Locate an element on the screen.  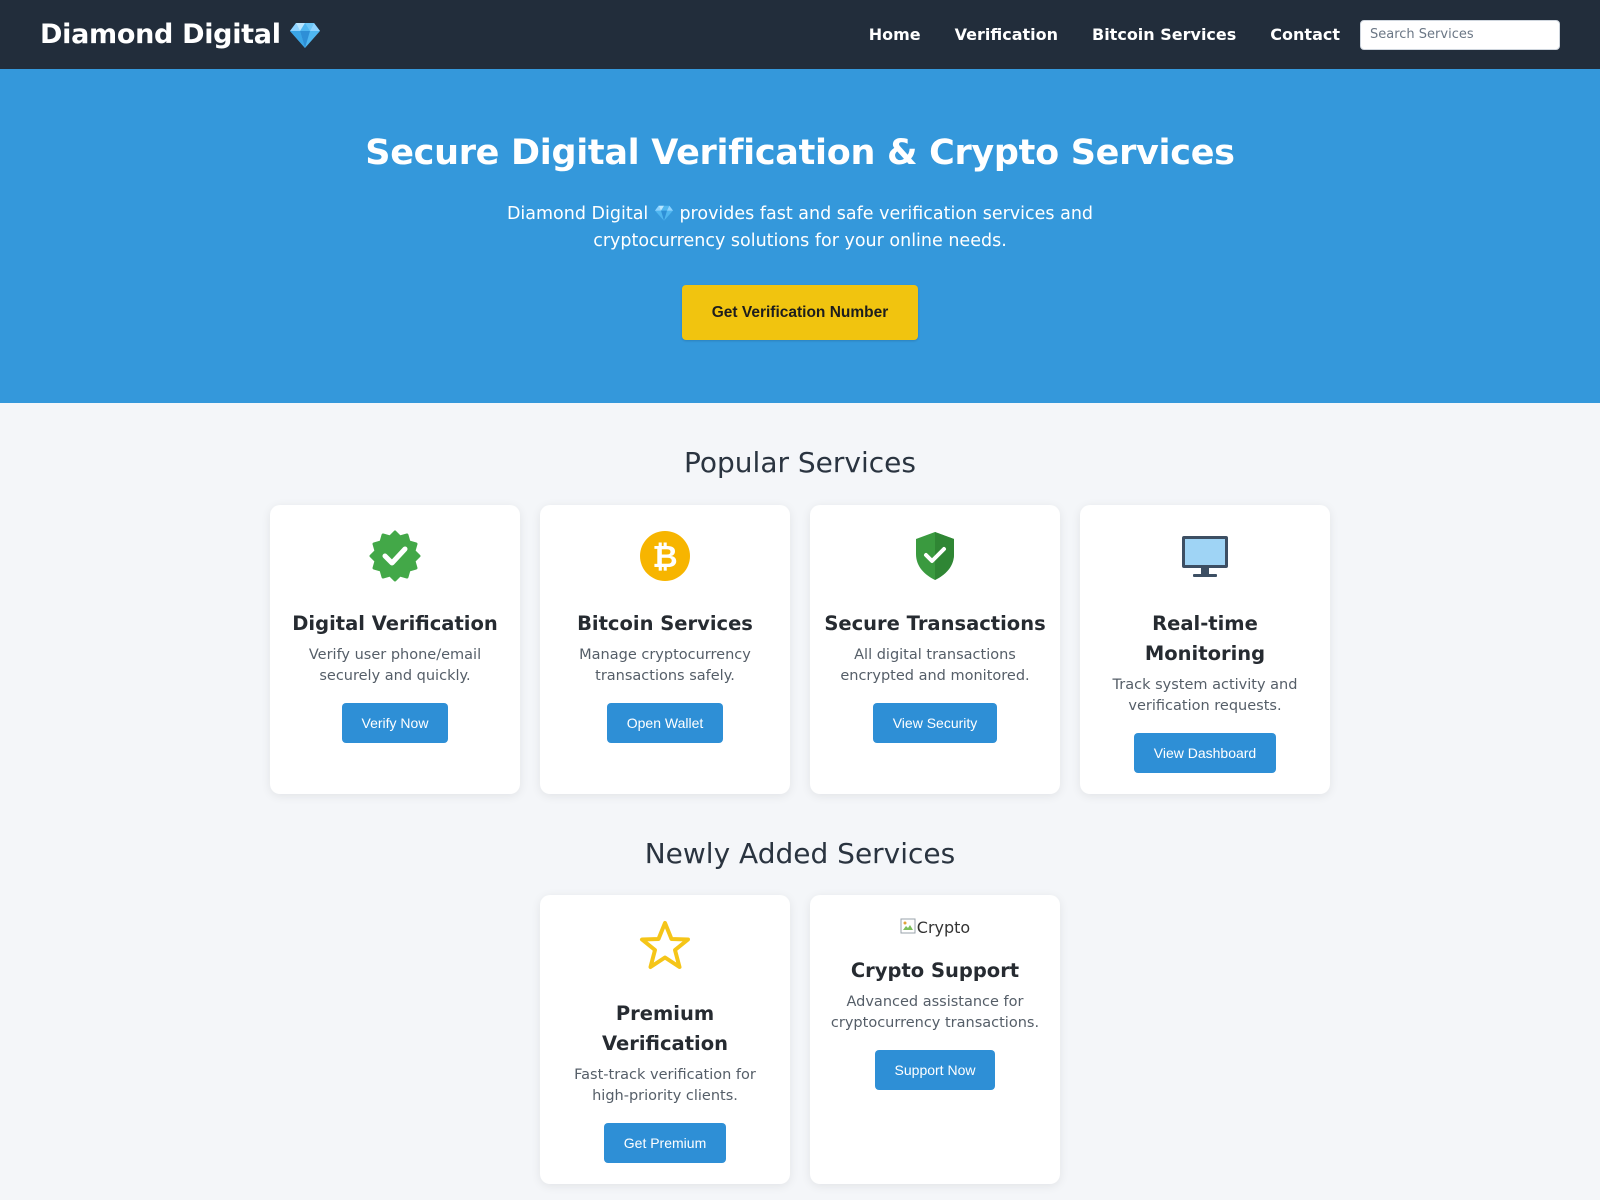
card-title: Secure Transactions is located at coordinates (935, 623).